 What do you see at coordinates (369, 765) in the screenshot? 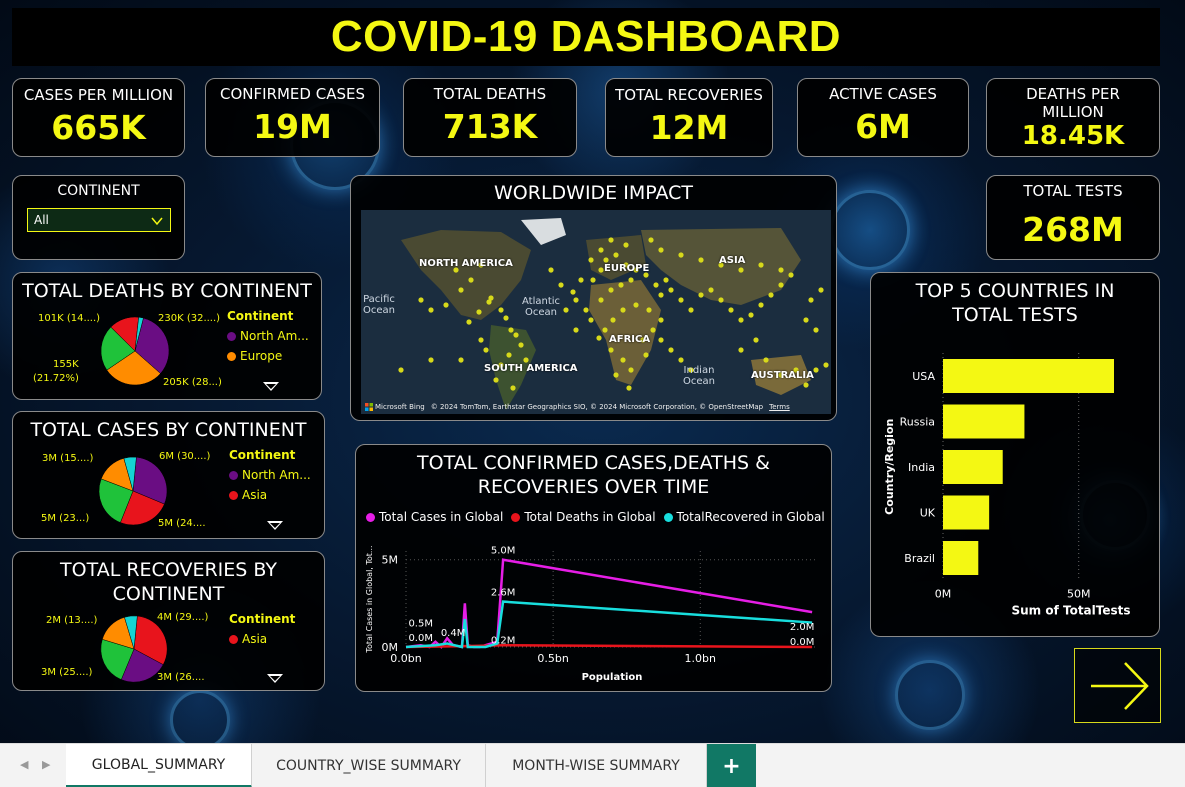
I see `tab-country-wise-summary: COUNTRY_WISE SUMMARY` at bounding box center [369, 765].